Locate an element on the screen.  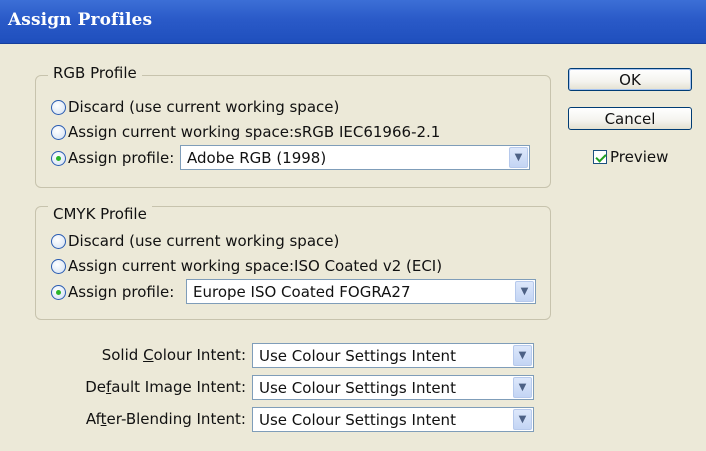
rgb-profile-select: Adobe RGB (1998) ▼ is located at coordinates (355, 157).